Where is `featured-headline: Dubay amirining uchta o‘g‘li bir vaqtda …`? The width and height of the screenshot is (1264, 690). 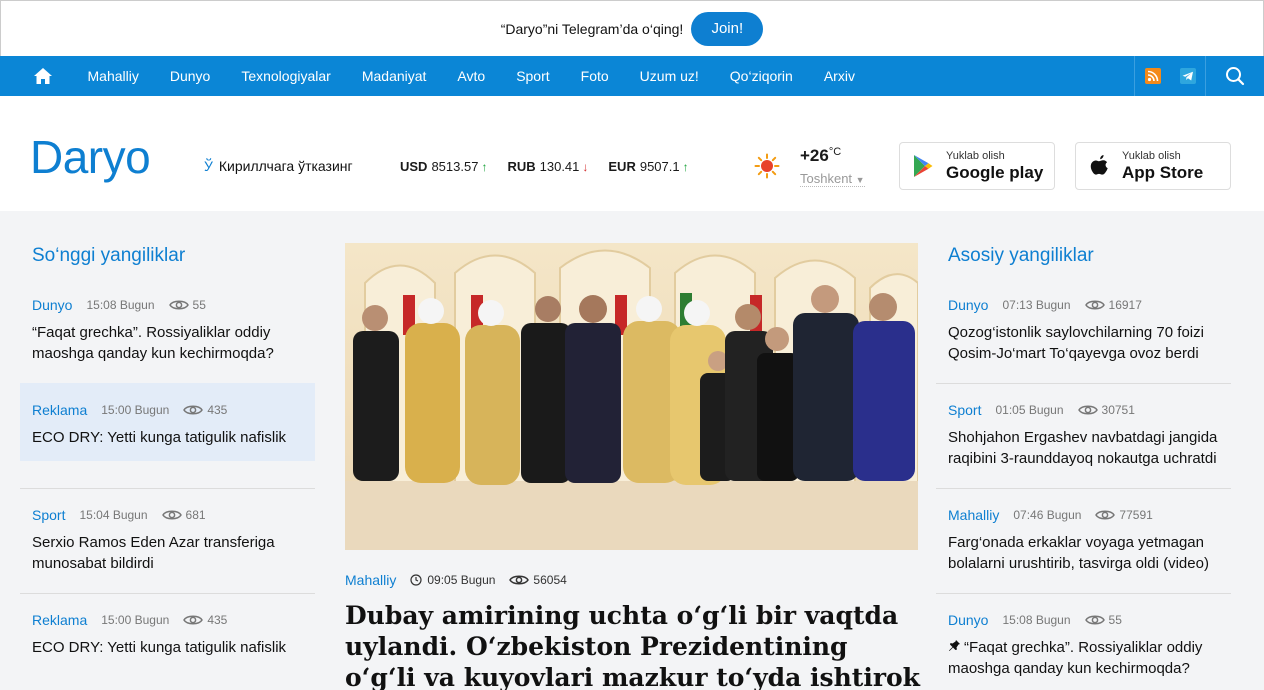
featured-headline: Dubay amirining uchta o‘g‘li bir vaqtda … is located at coordinates (635, 645).